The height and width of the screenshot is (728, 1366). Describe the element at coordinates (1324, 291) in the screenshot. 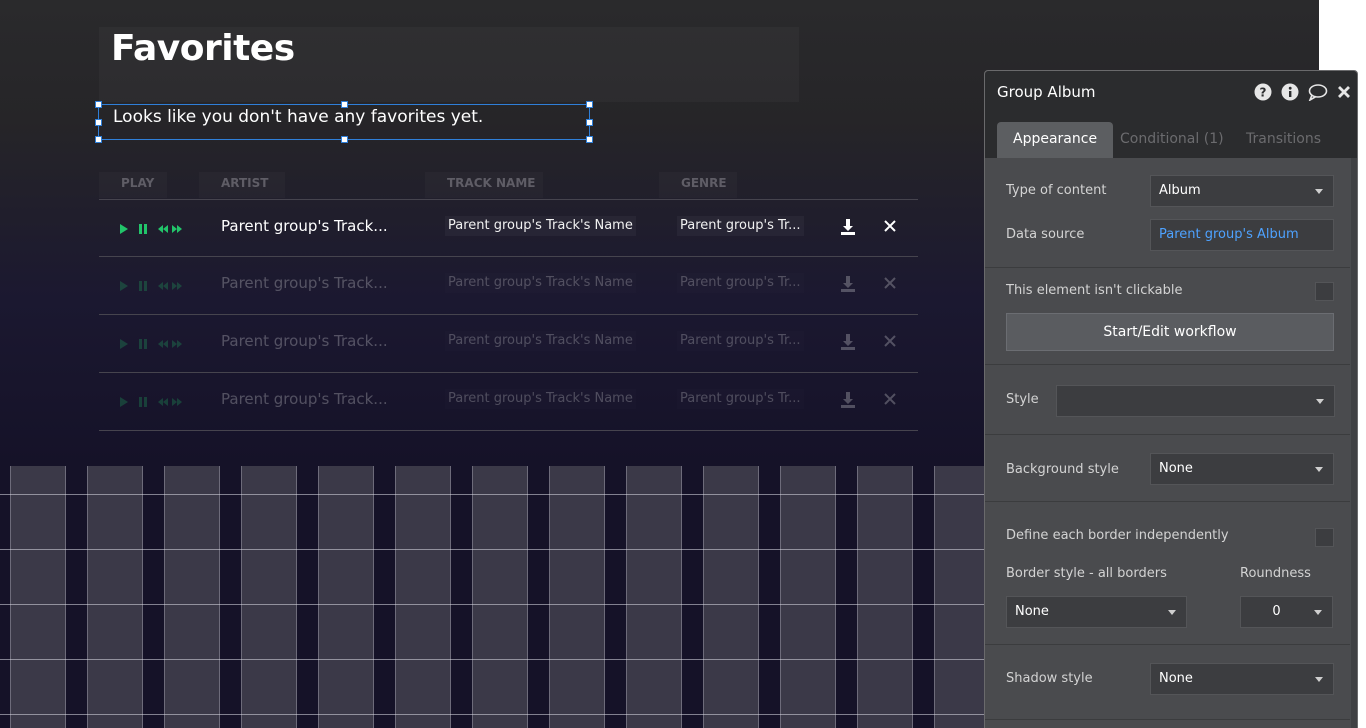

I see `not-clickable-checkbox` at that location.